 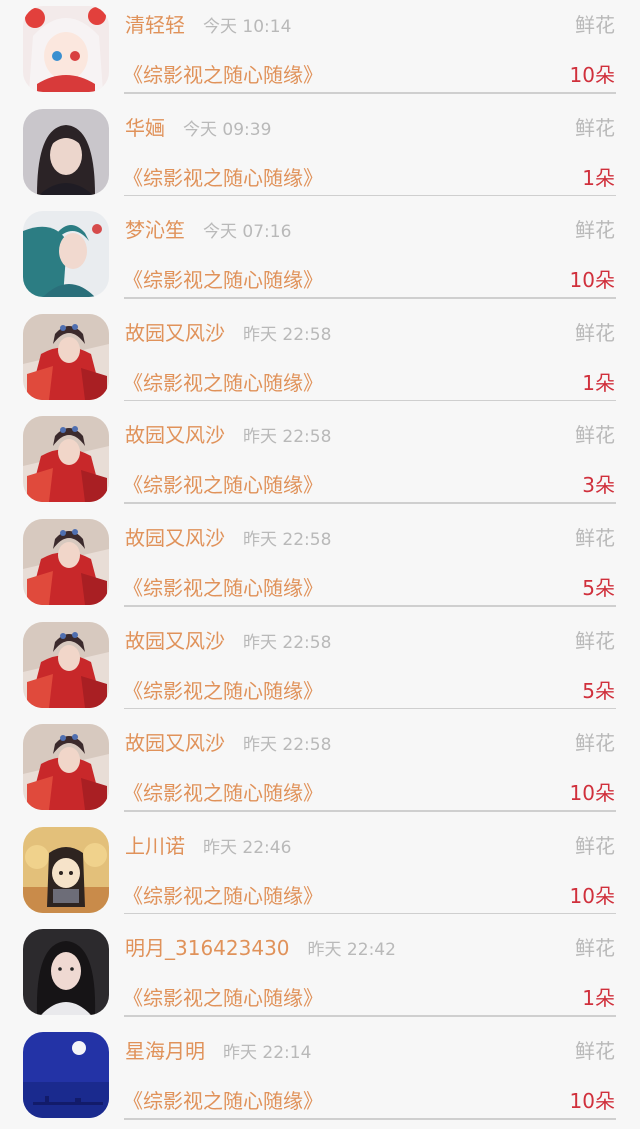 I want to click on timestamp: 昨天 22:46, so click(x=247, y=847).